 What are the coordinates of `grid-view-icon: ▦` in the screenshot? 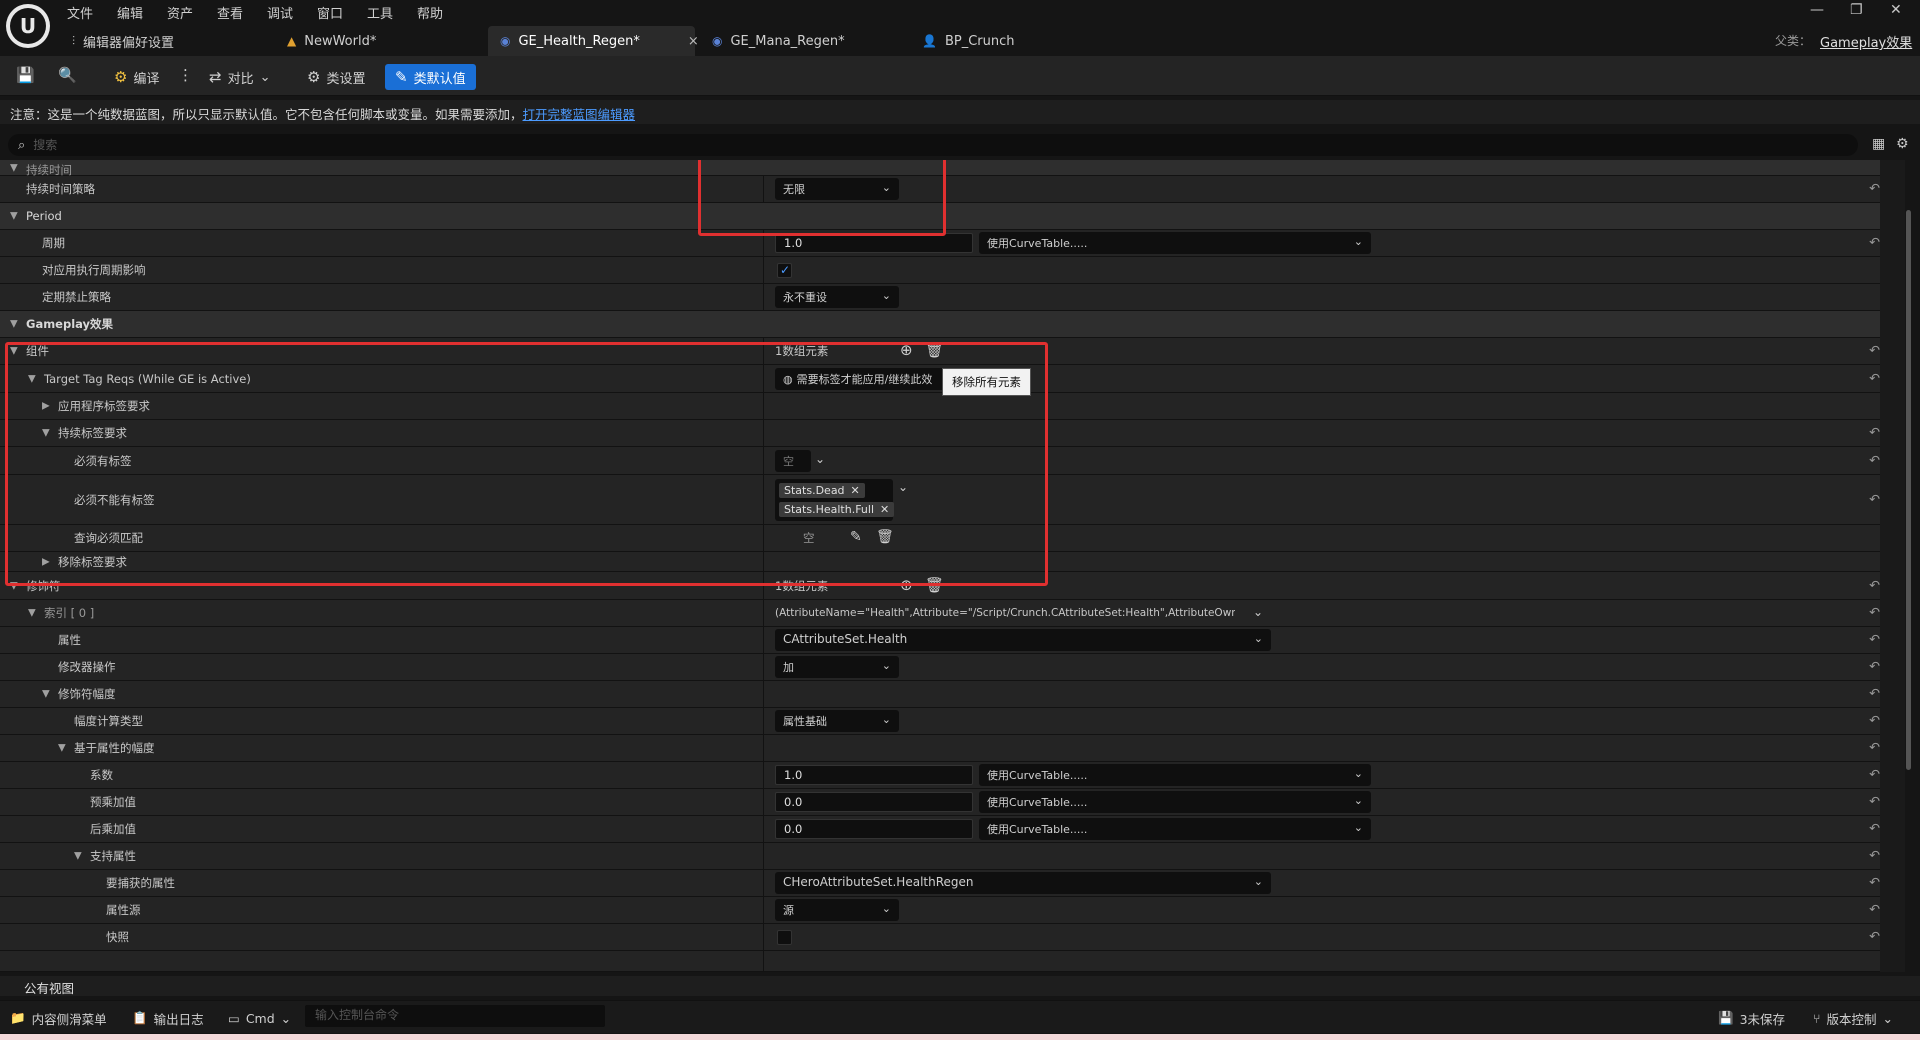 It's located at (1878, 144).